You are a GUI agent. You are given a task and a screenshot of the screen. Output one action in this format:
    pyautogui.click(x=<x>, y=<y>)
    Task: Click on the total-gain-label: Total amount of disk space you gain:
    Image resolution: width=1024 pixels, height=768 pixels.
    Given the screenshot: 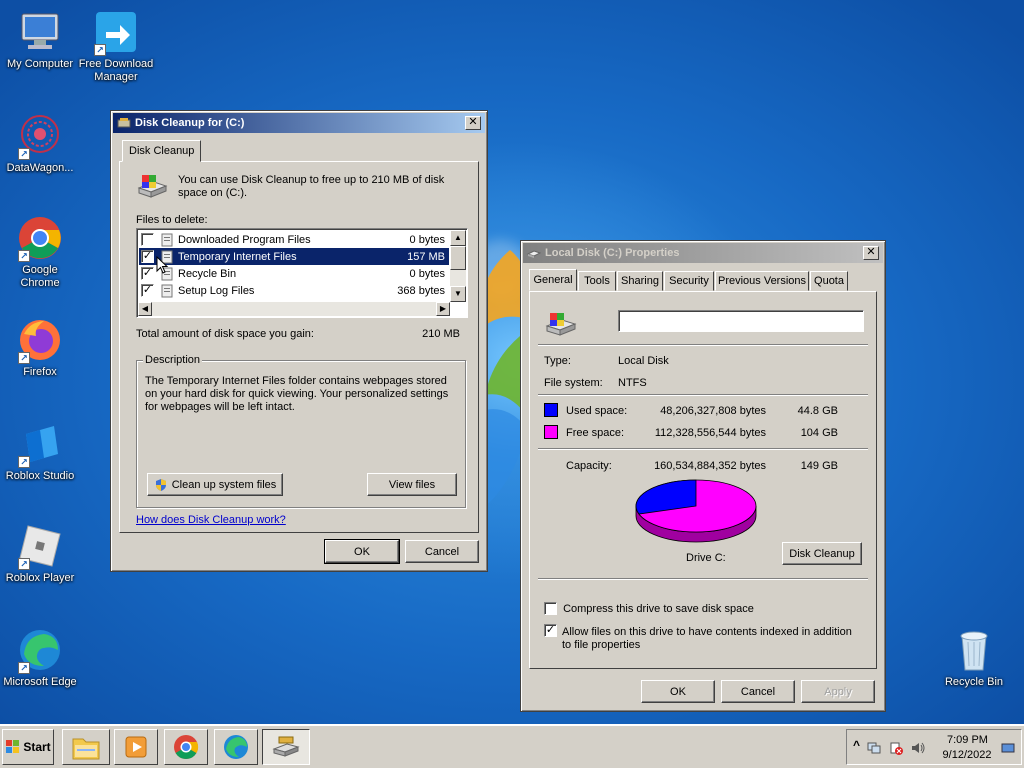 What is the action you would take?
    pyautogui.click(x=225, y=334)
    